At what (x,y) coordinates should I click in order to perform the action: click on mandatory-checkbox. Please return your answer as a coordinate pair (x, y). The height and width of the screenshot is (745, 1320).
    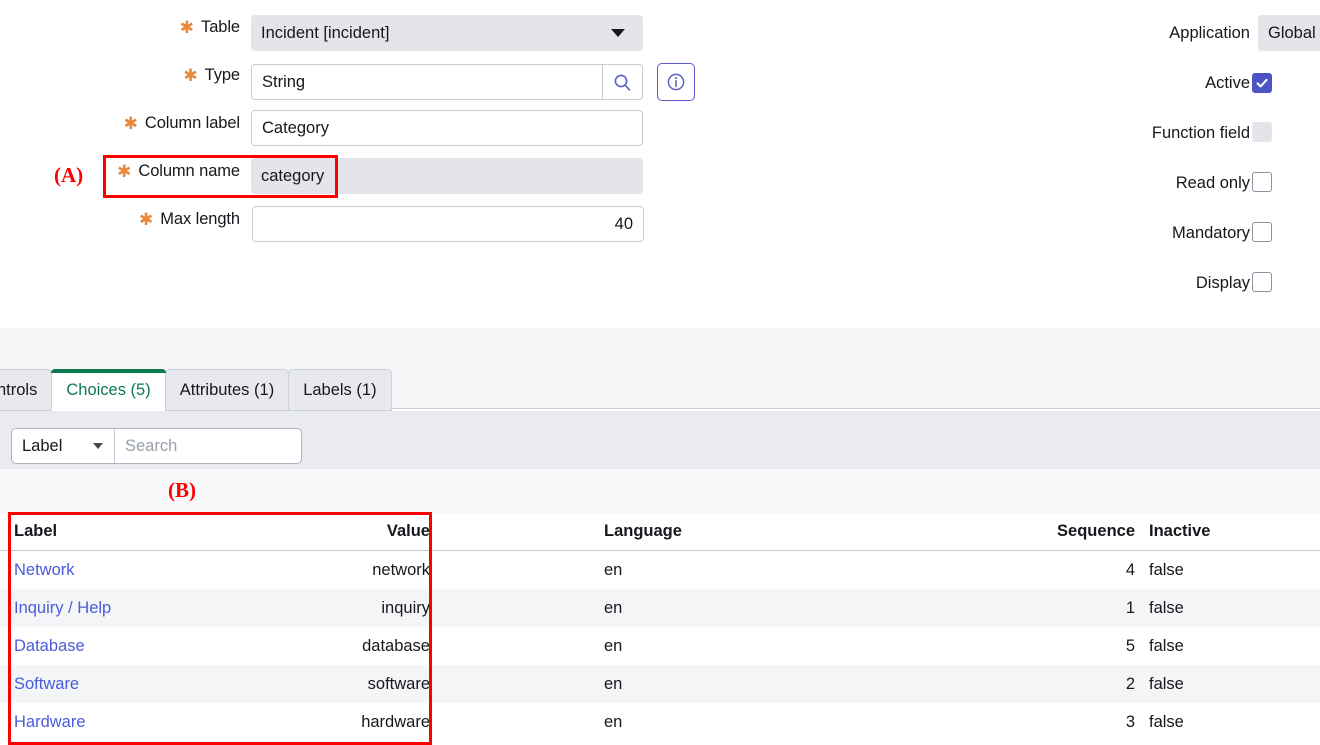
    Looking at the image, I should click on (1262, 232).